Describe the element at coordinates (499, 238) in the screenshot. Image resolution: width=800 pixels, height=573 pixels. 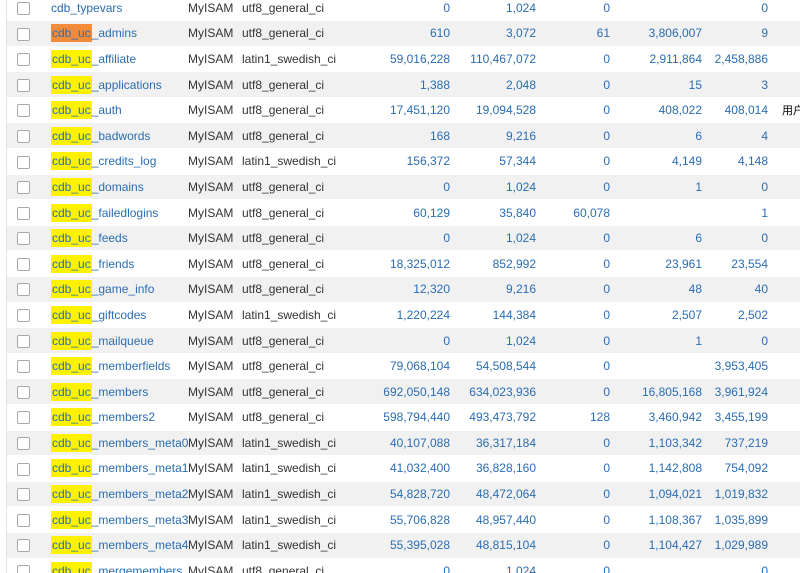
I see `index-length-cell: 1,024` at that location.